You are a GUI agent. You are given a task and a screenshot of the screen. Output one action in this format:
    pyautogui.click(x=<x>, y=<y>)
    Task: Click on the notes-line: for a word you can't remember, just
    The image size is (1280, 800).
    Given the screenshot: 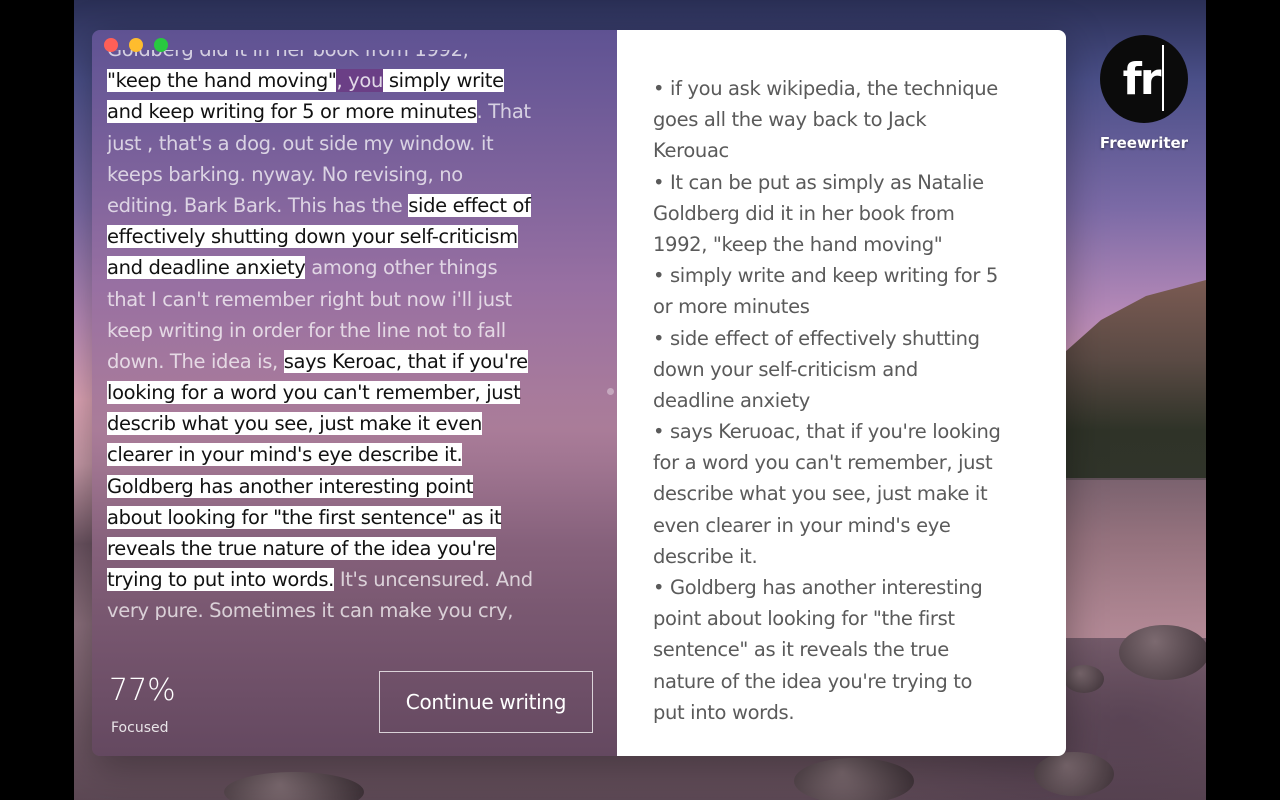 What is the action you would take?
    pyautogui.click(x=823, y=463)
    